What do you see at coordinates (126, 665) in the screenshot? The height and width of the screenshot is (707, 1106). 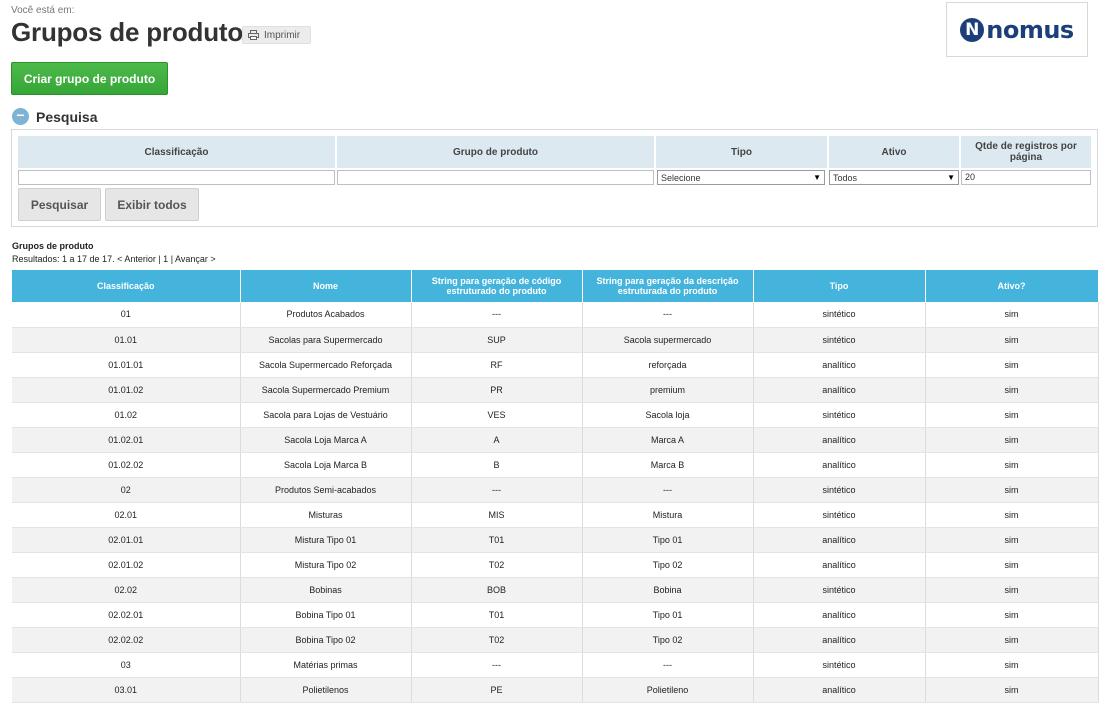 I see `table-cell: 03` at bounding box center [126, 665].